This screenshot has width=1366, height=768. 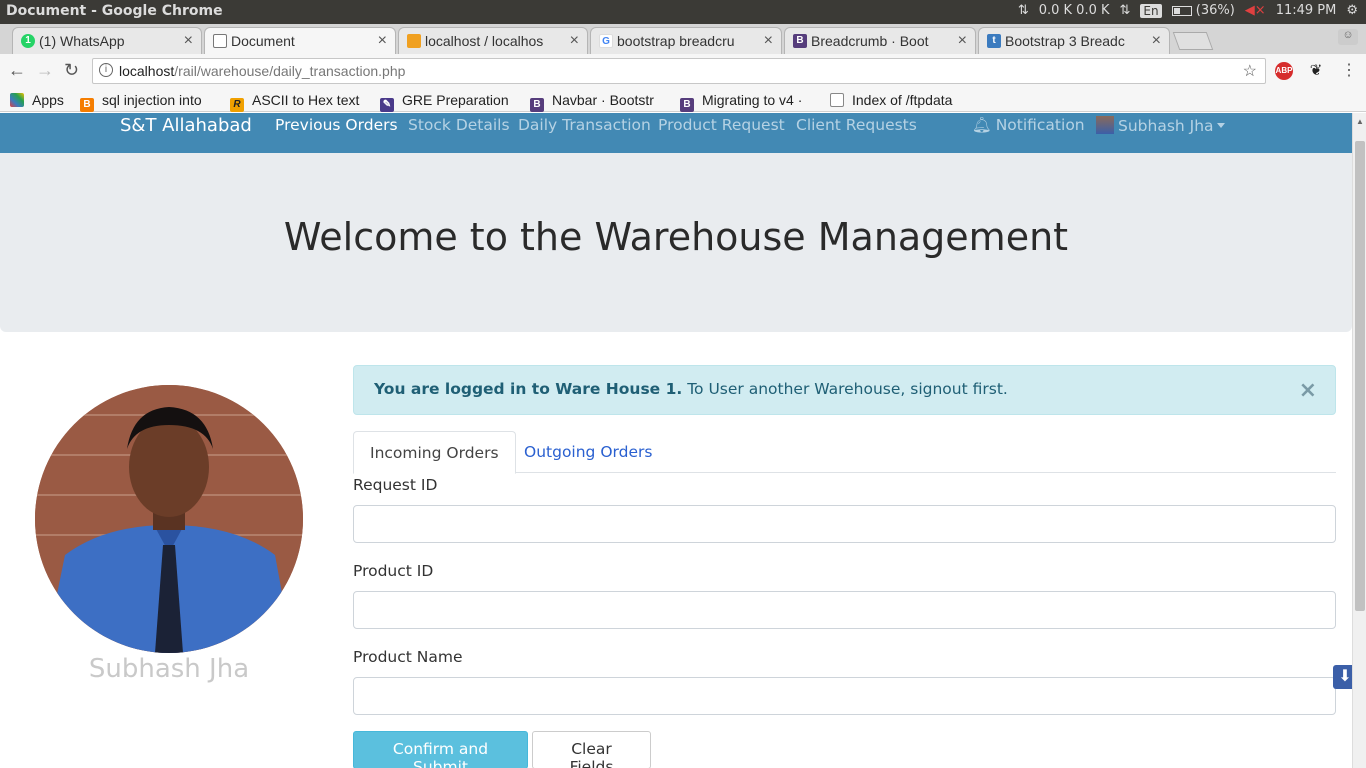 I want to click on user-name: Subhash Jha, so click(x=1166, y=126).